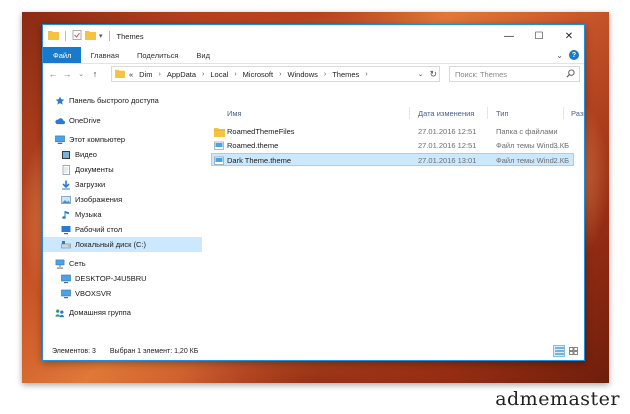 The width and height of the screenshot is (630, 414). I want to click on large-icons-view-button, so click(573, 351).